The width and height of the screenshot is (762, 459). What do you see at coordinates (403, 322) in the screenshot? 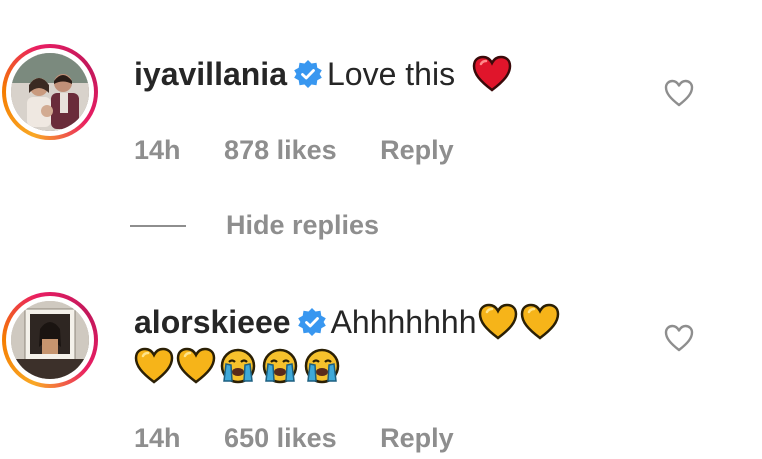
I see `comment-text: Ahhhhhhh` at bounding box center [403, 322].